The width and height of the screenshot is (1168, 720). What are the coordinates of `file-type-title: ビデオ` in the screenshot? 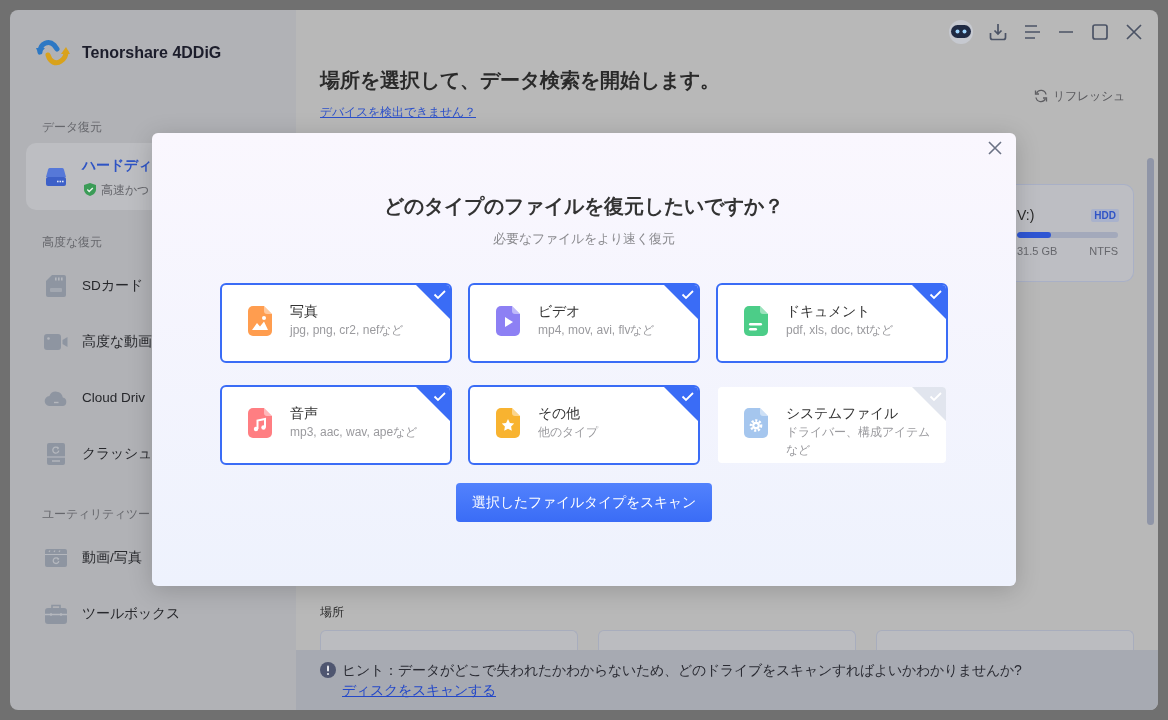 It's located at (559, 311).